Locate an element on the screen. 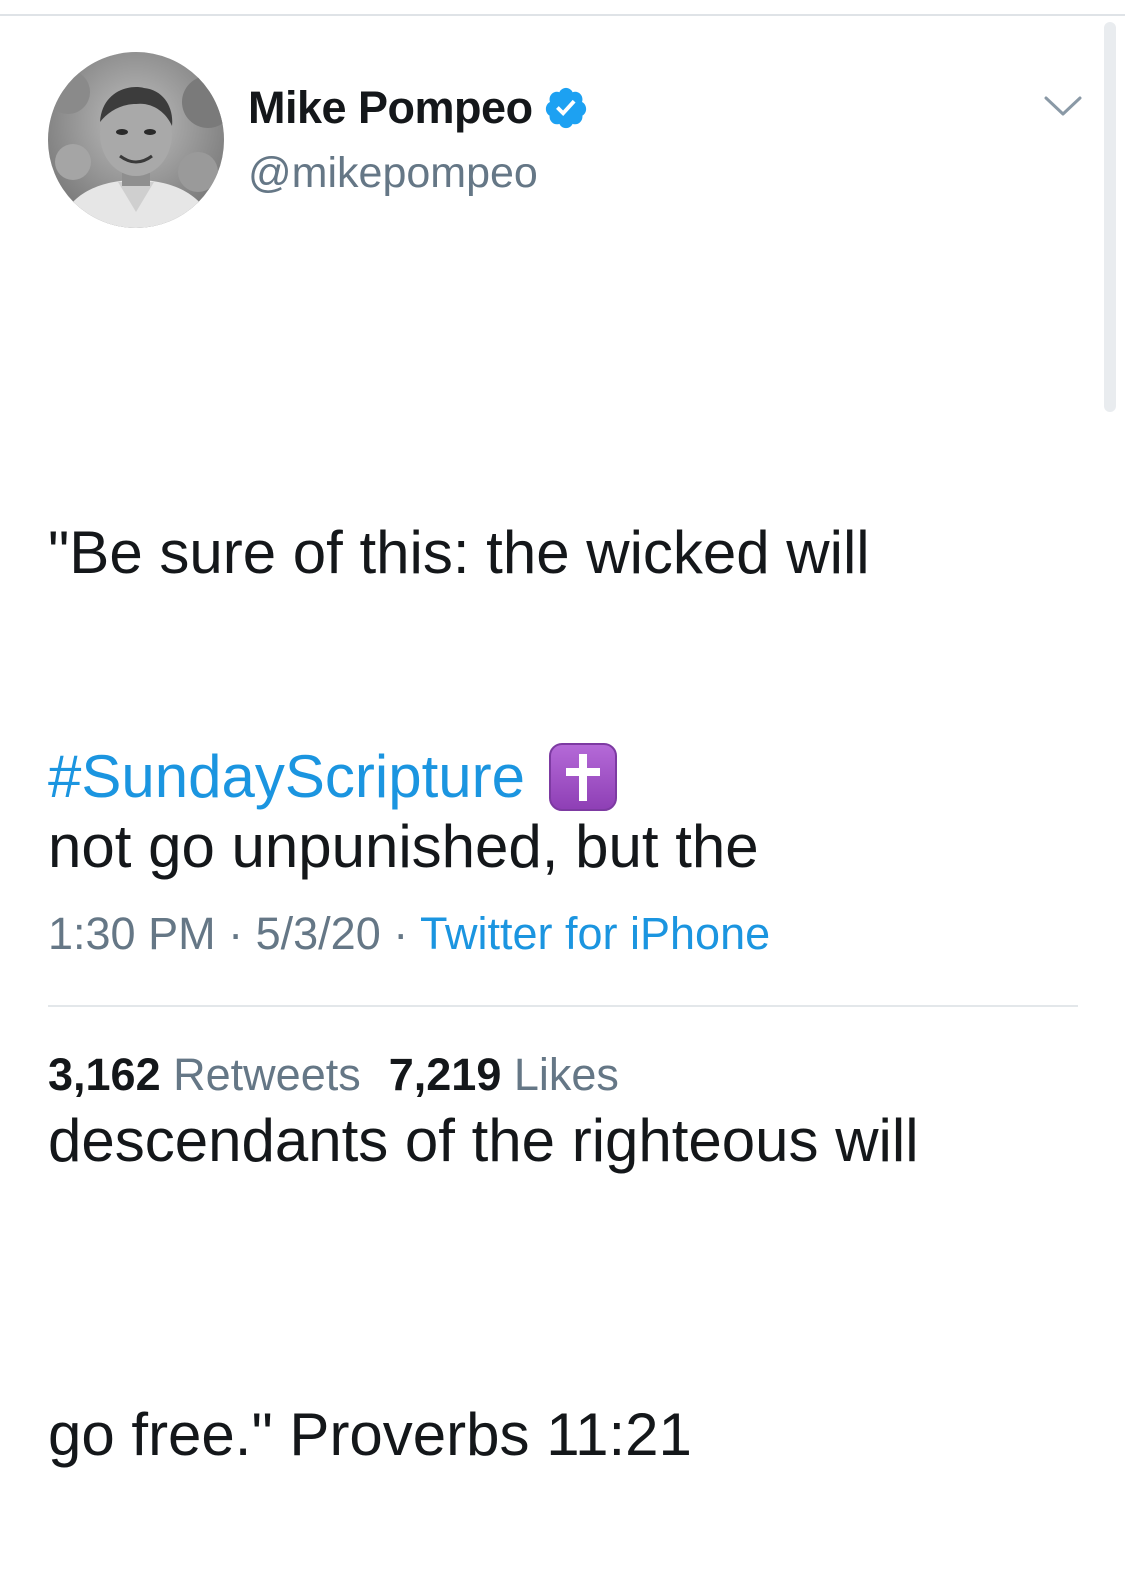 The width and height of the screenshot is (1125, 1582). tweet-stats: 3,162 Retweets 7,219 Likes is located at coordinates (333, 1075).